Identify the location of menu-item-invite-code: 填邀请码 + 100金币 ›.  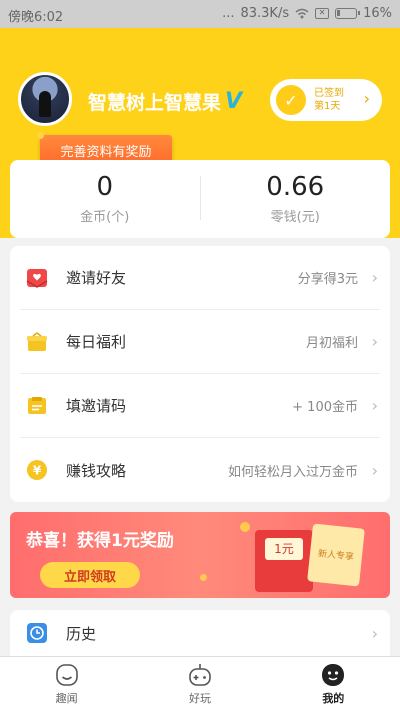
(200, 406).